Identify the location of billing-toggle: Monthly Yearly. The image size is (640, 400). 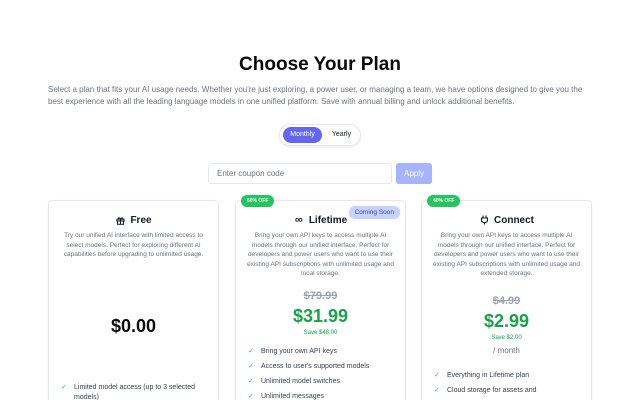
(320, 135).